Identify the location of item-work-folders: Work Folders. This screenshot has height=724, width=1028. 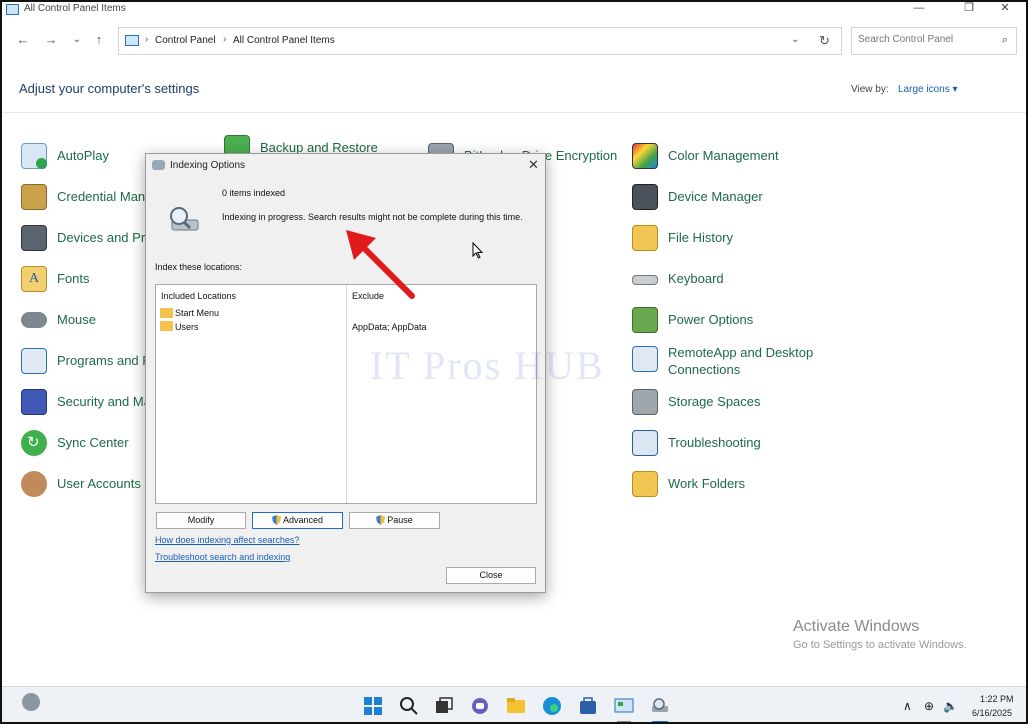
(732, 485).